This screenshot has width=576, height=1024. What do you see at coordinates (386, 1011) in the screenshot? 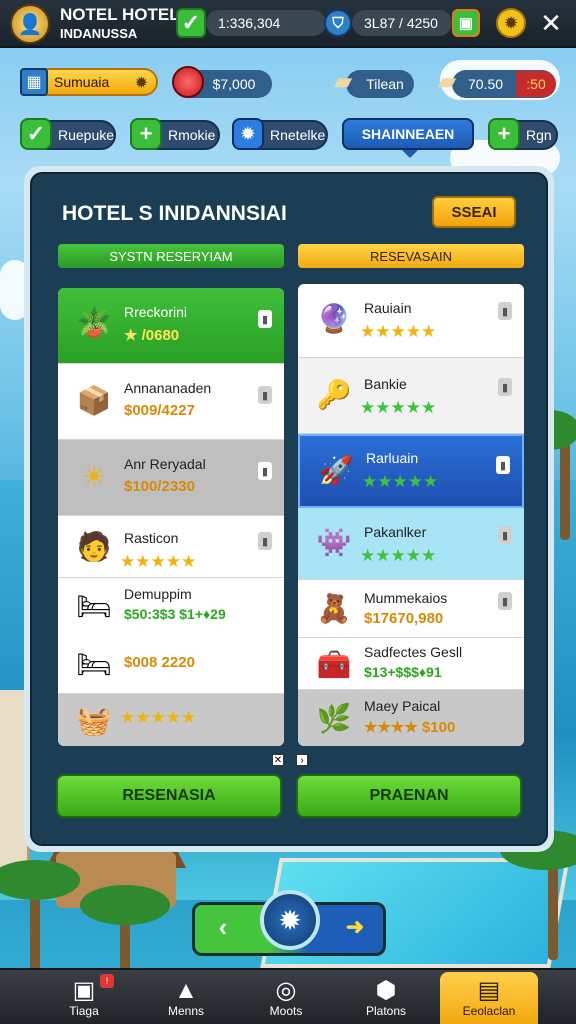
I see `tab-label: Platons` at bounding box center [386, 1011].